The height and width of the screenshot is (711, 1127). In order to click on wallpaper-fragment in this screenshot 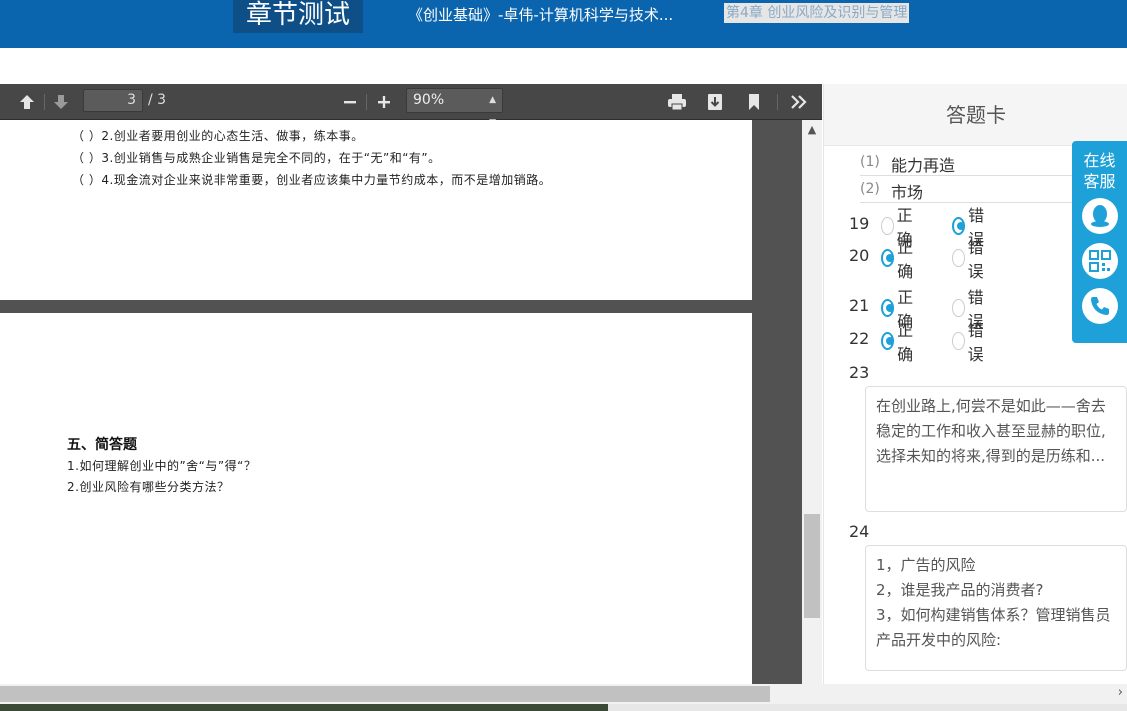, I will do `click(304, 707)`.